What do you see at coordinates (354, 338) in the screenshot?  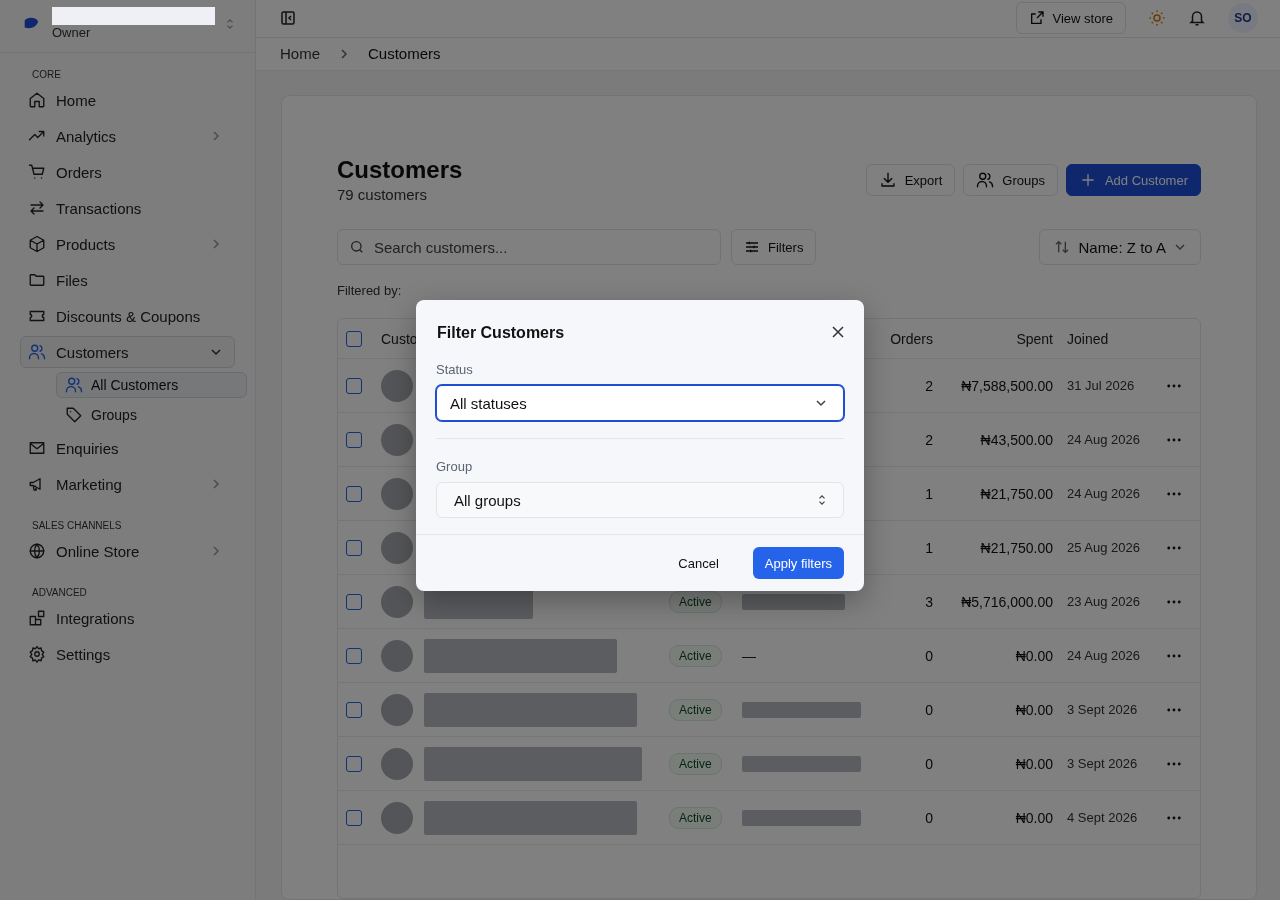 I see `select-all-checkbox` at bounding box center [354, 338].